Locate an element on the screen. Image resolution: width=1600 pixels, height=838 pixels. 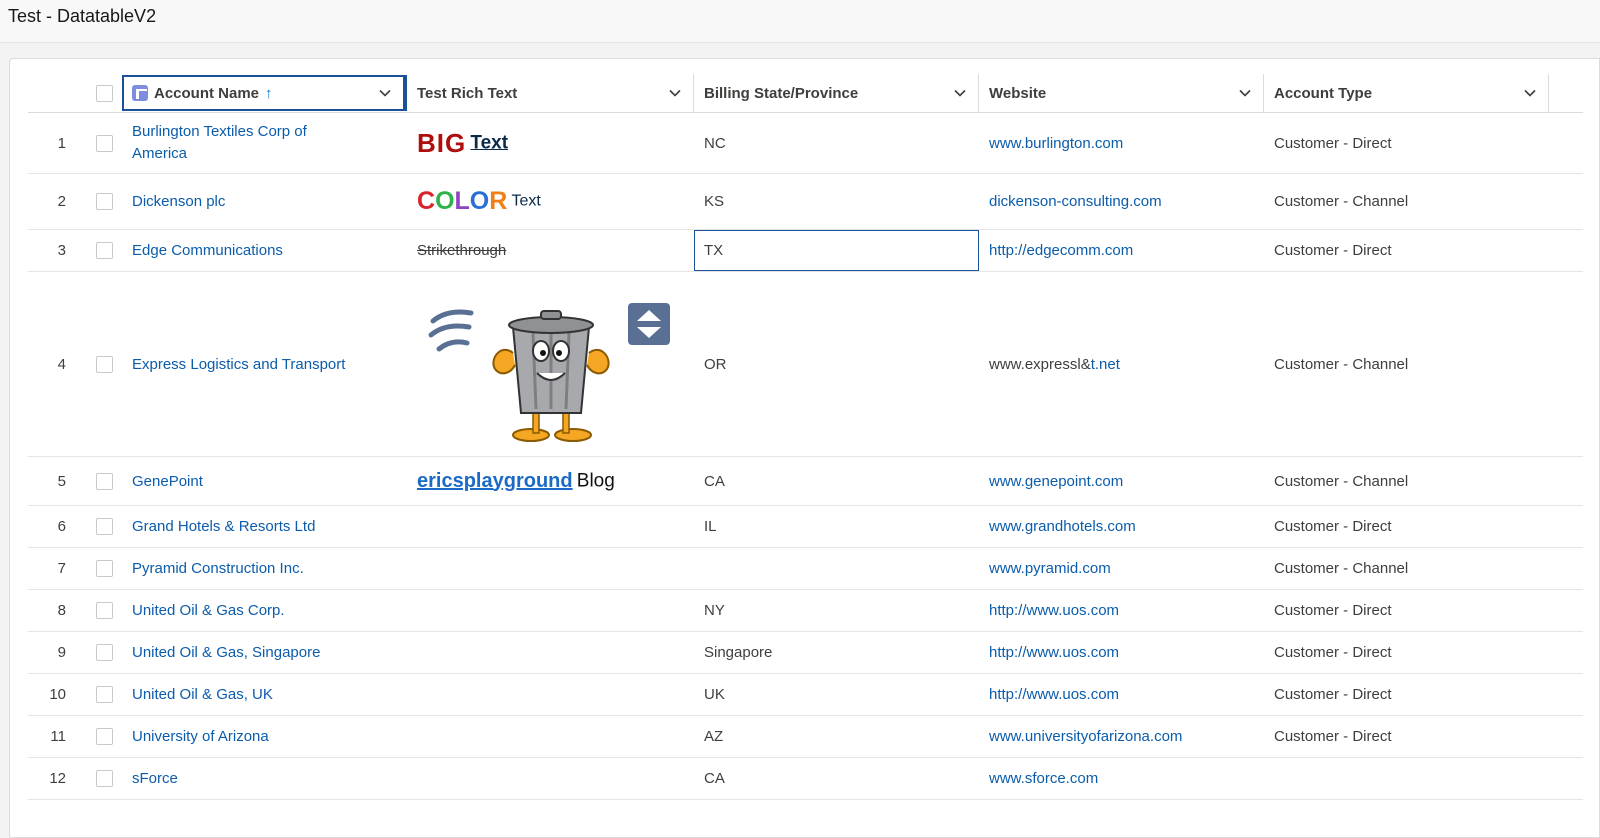
billing-state-cell: OR is located at coordinates (836, 364).